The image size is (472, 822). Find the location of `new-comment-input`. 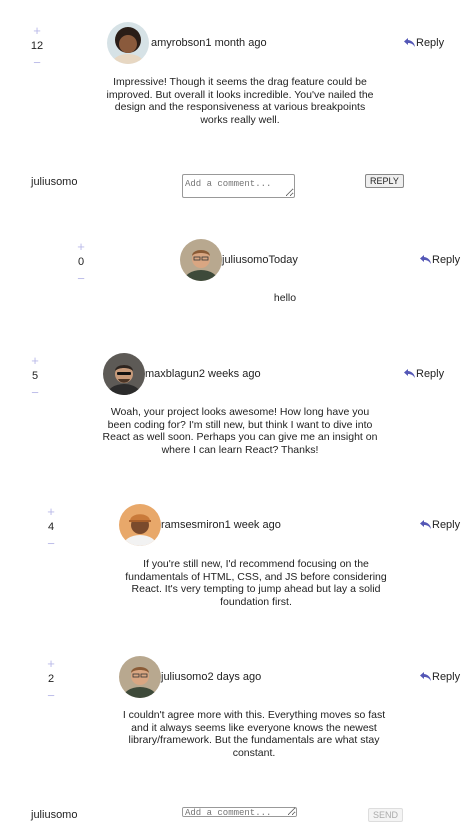

new-comment-input is located at coordinates (239, 812).